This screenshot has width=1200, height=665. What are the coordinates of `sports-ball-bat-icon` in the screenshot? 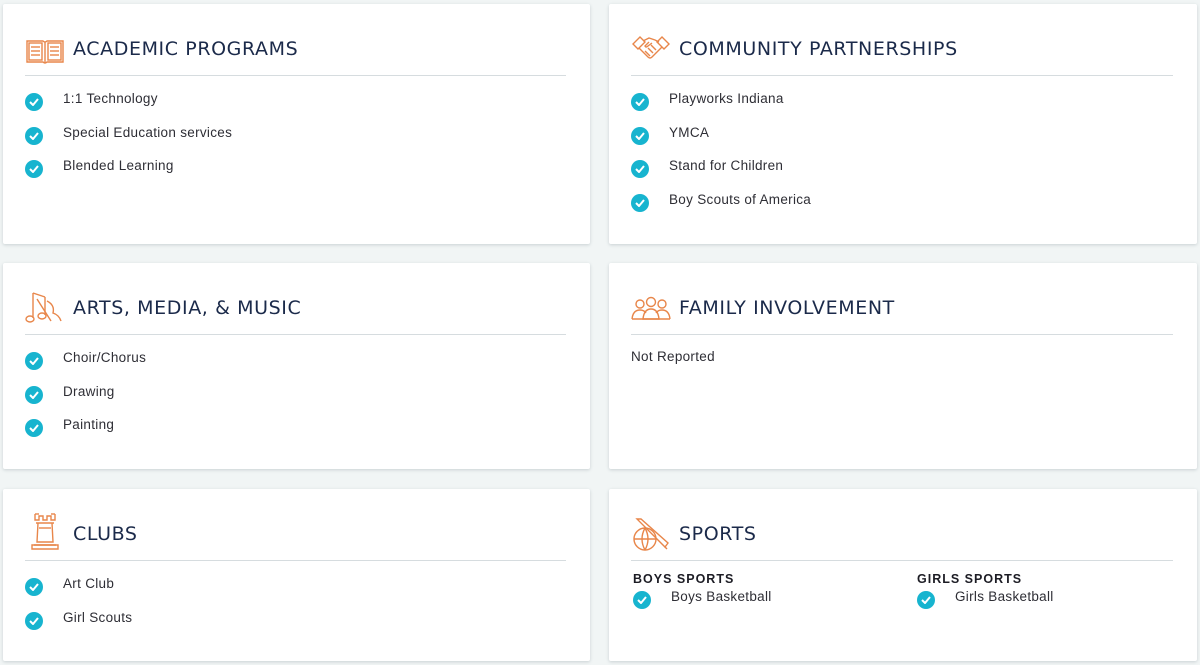 It's located at (651, 535).